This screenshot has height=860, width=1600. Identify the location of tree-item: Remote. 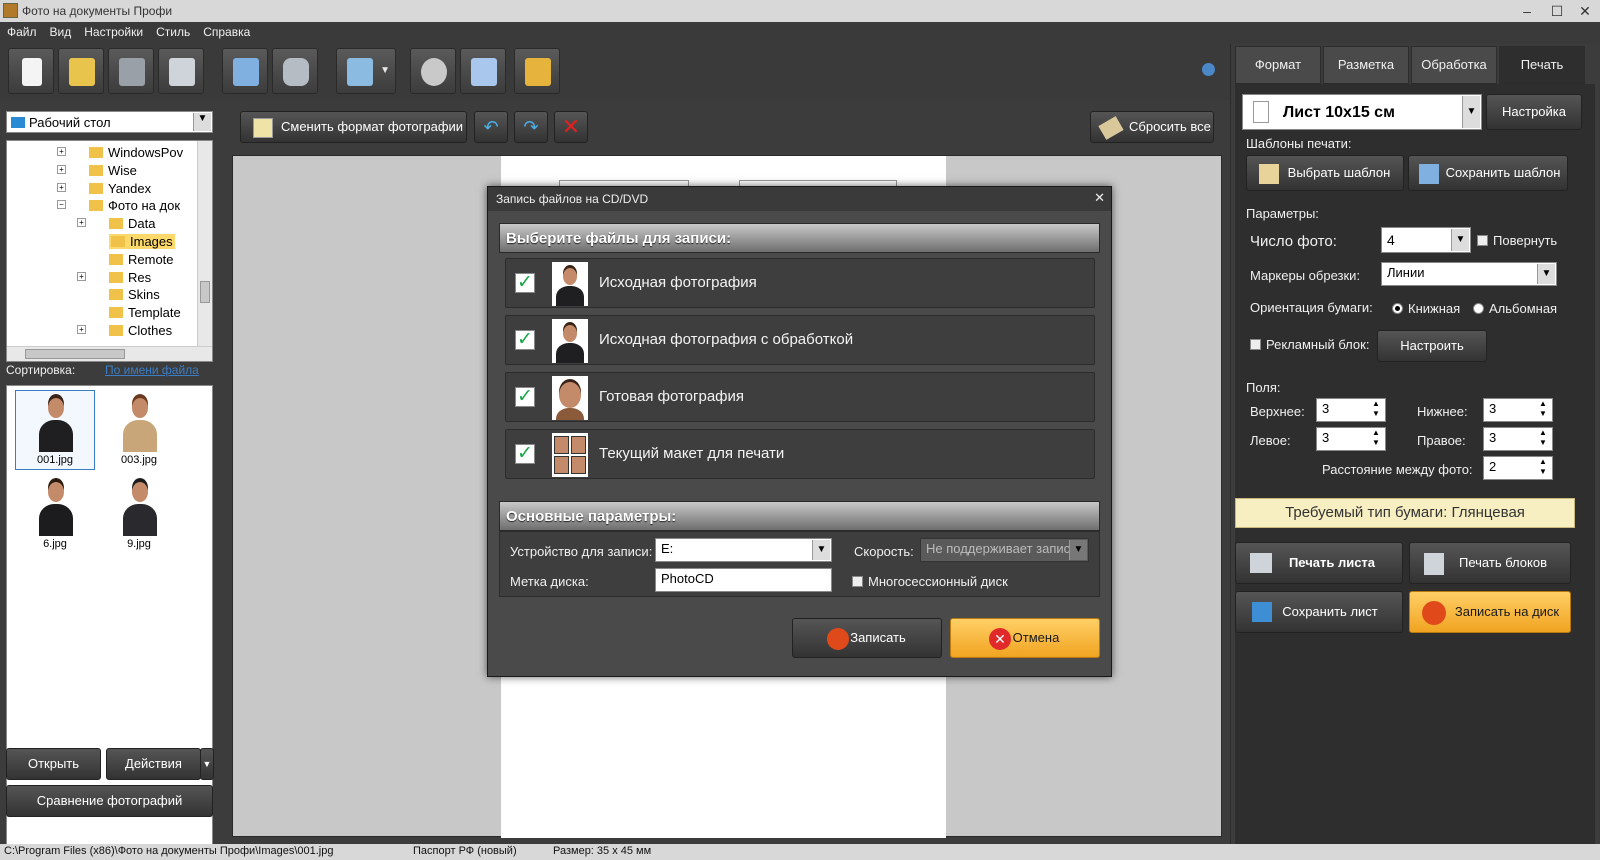
(141, 259).